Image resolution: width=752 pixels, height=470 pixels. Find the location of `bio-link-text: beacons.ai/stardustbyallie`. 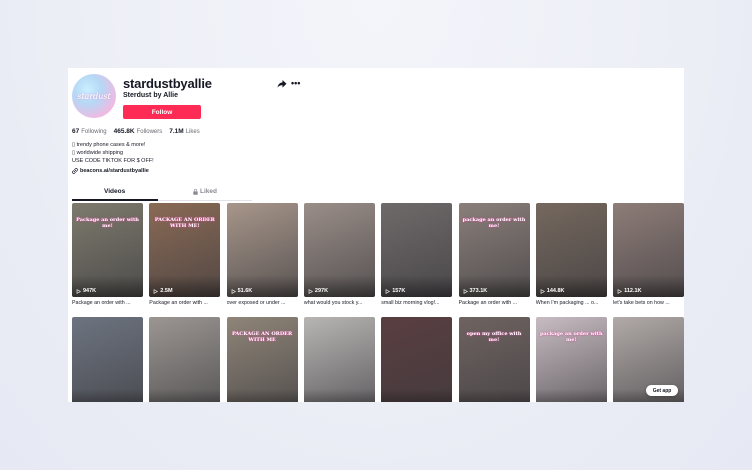

bio-link-text: beacons.ai/stardustbyallie is located at coordinates (114, 171).